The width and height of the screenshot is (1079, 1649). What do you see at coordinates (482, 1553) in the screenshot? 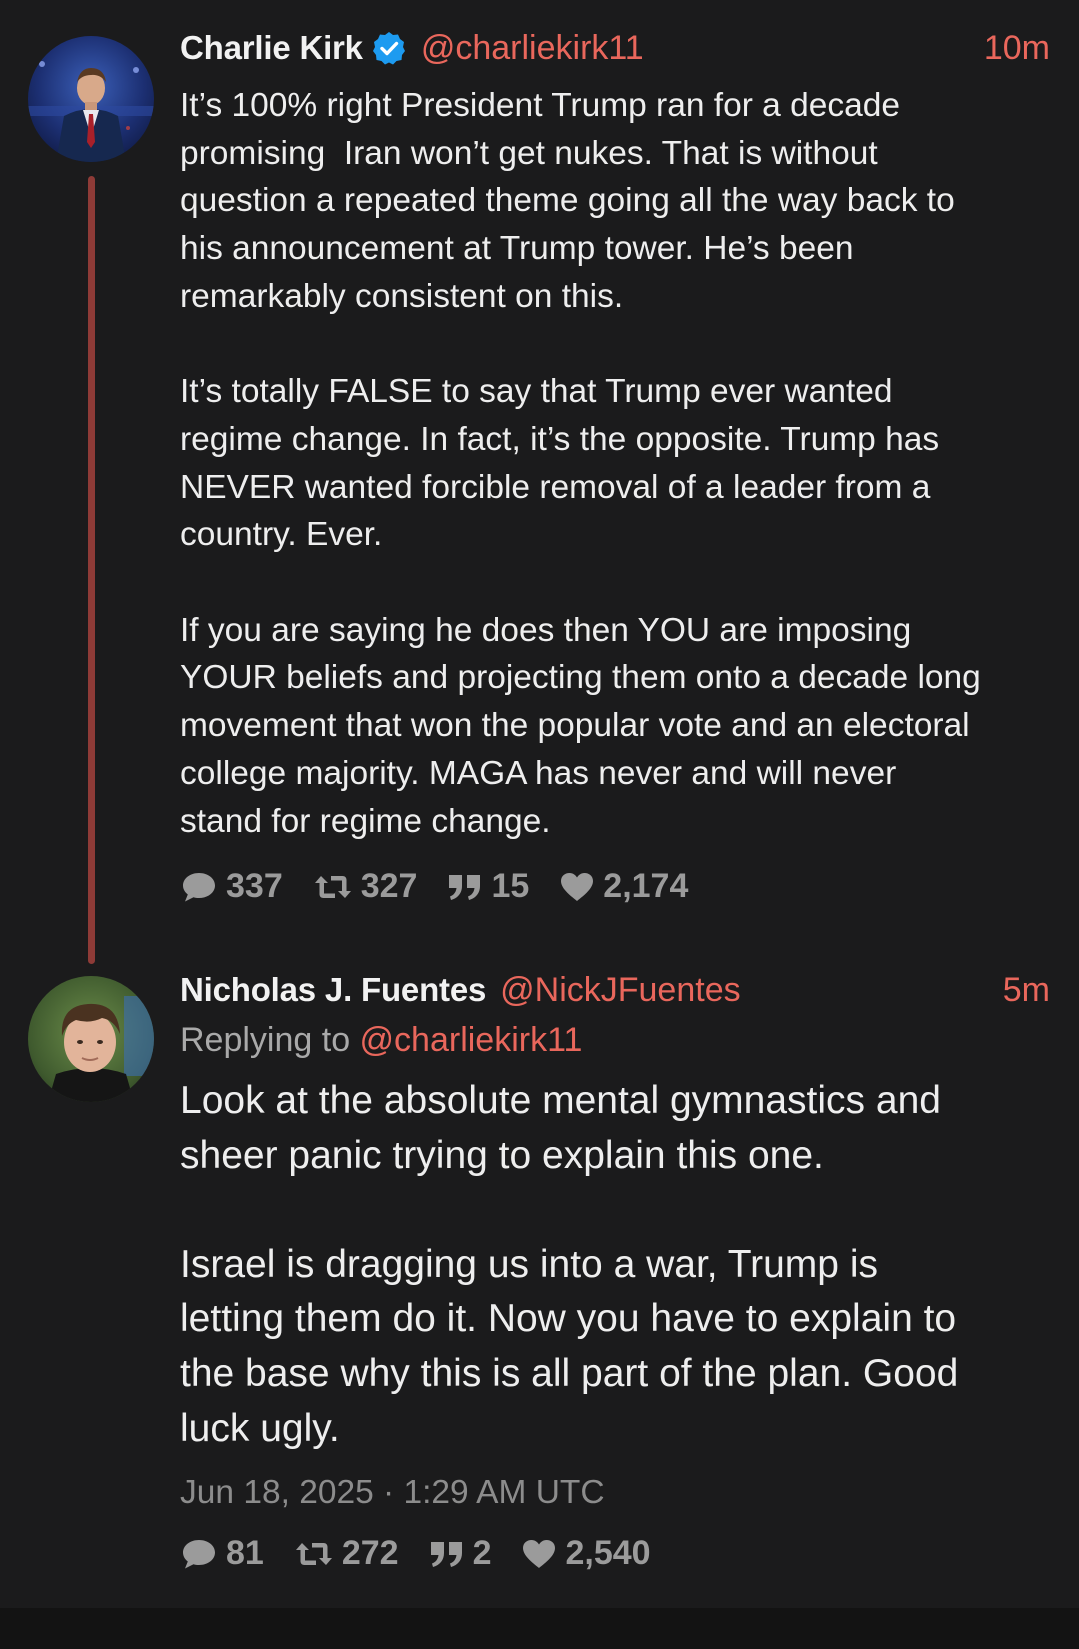
I see `quote-count: 2` at bounding box center [482, 1553].